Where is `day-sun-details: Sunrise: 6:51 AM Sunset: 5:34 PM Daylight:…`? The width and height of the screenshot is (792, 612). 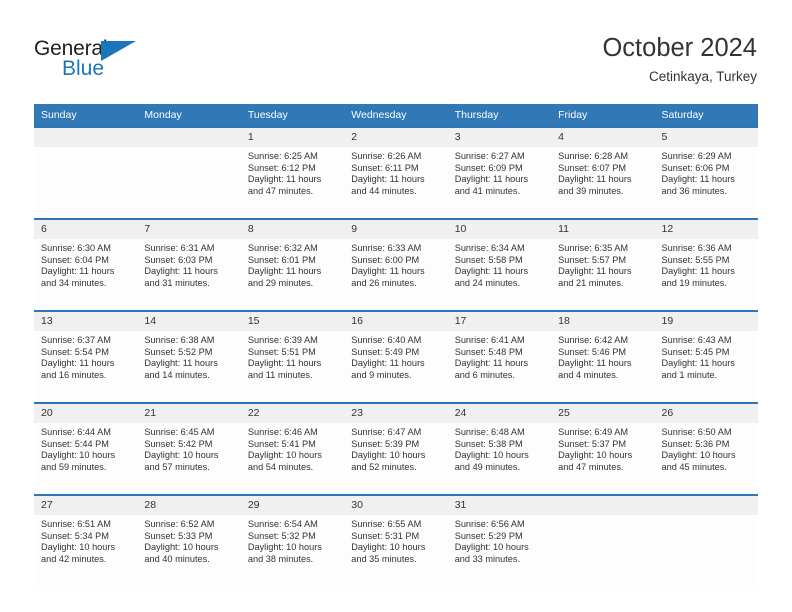 day-sun-details: Sunrise: 6:51 AM Sunset: 5:34 PM Daylight:… is located at coordinates (85, 540).